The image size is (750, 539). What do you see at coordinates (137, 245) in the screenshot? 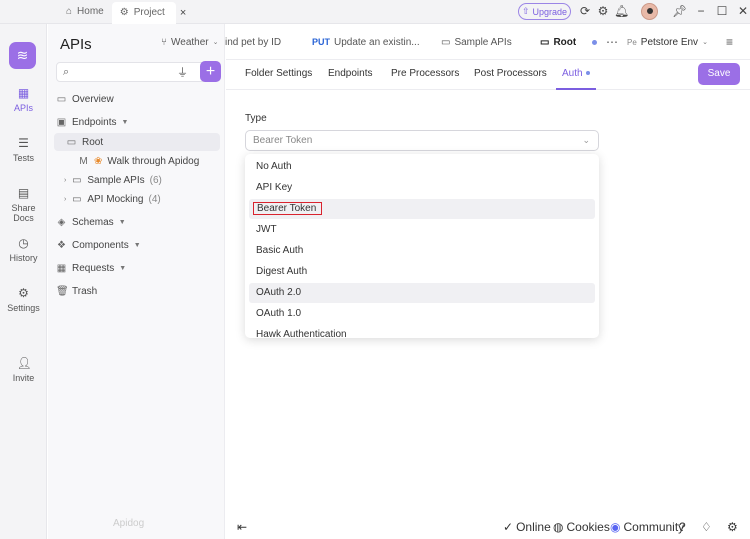
I see `tree-item-components: ❖ Components ▼` at bounding box center [137, 245].